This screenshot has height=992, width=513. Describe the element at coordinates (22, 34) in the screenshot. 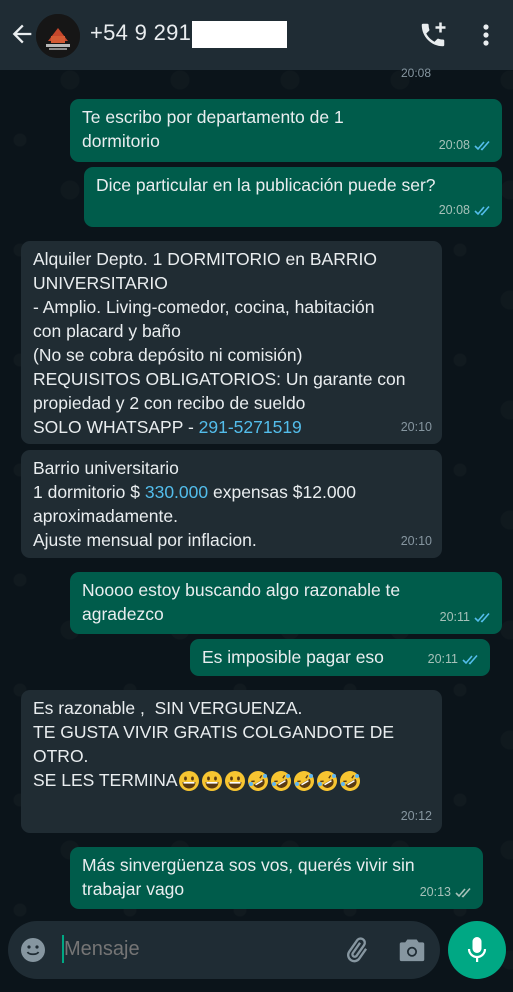

I see `arrow-left-icon` at that location.